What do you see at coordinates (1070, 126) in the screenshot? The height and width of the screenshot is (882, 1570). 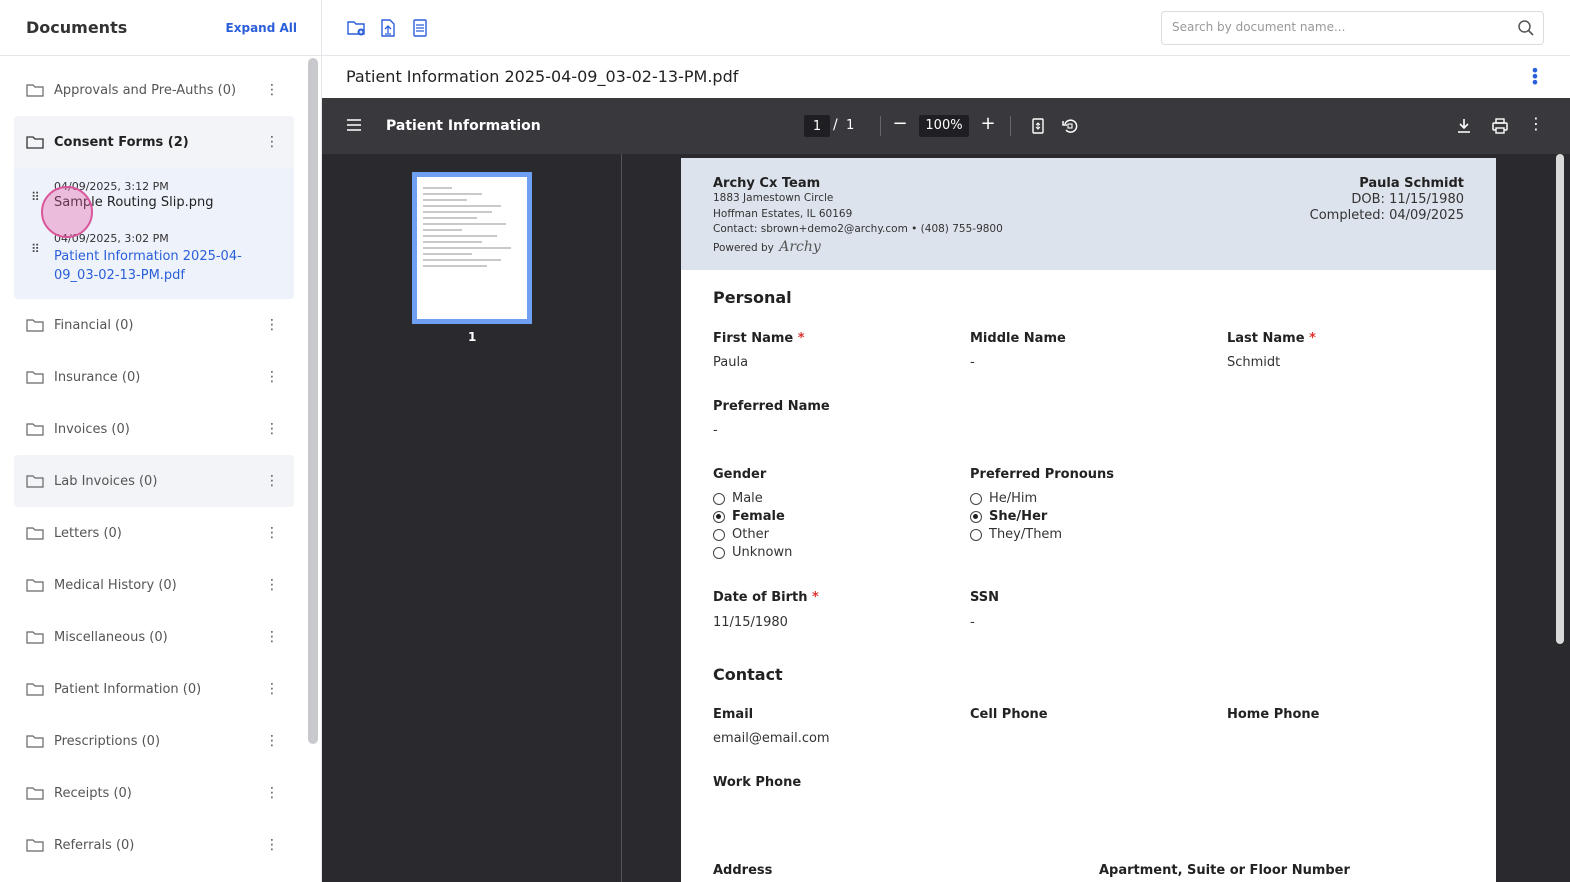 I see `rotate-icon` at bounding box center [1070, 126].